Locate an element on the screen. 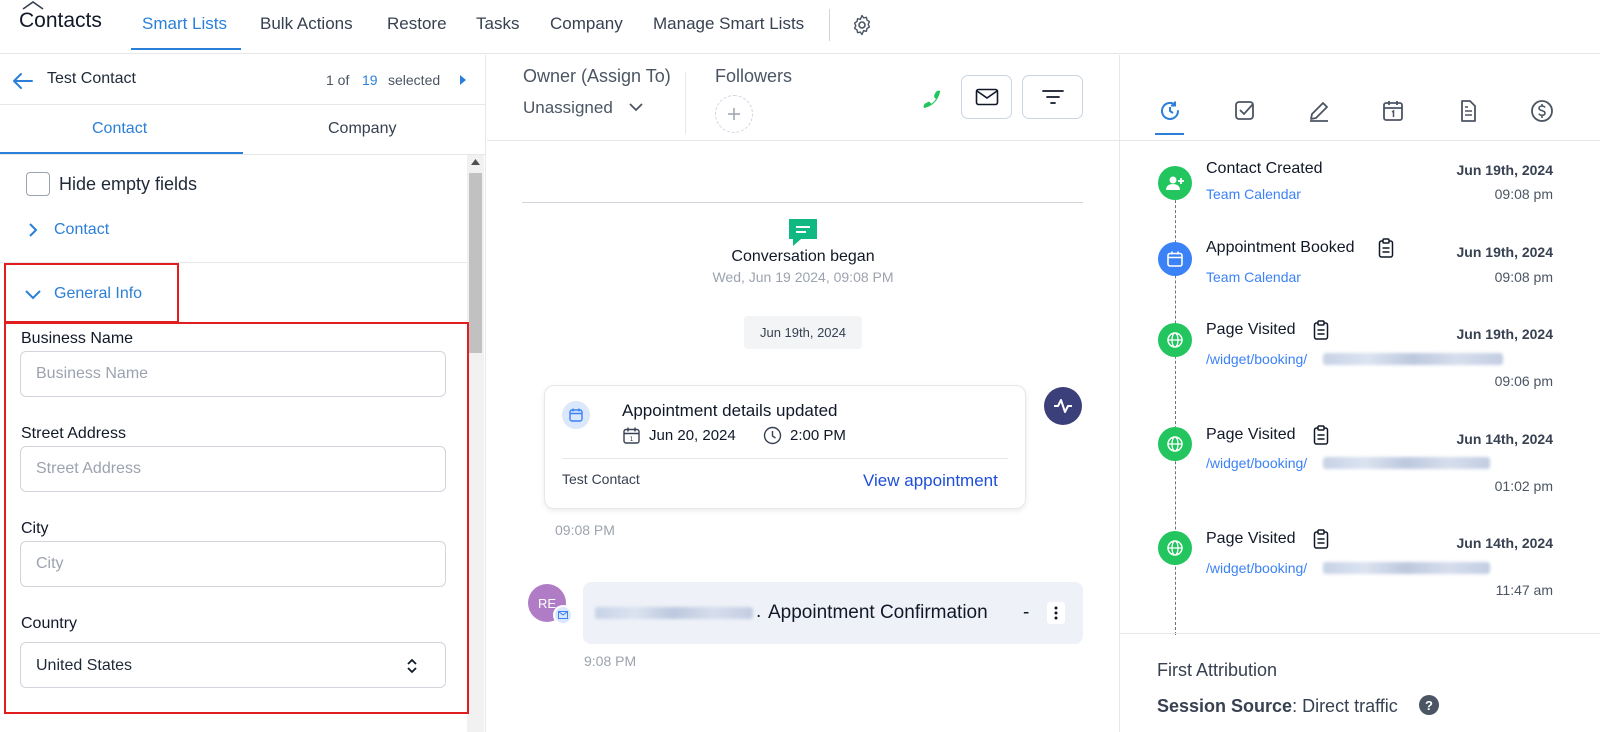  note-pen-icon is located at coordinates (1319, 111).